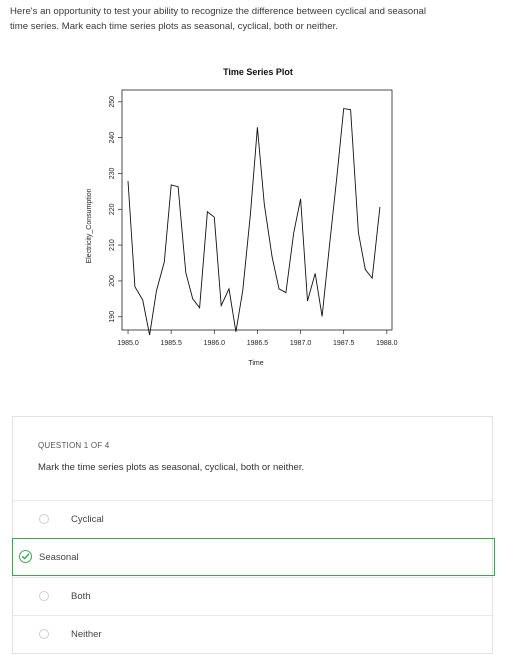 The image size is (517, 657). What do you see at coordinates (258, 72) in the screenshot?
I see `chart-title: Time Series Plot` at bounding box center [258, 72].